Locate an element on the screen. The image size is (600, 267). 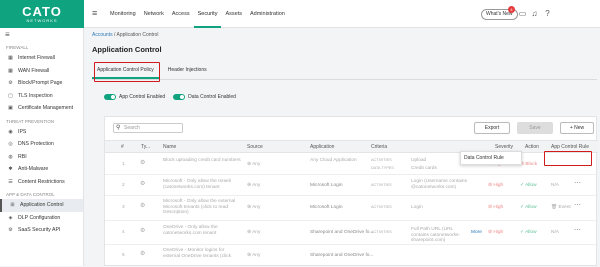
data-control-rule-menu-item: Data Control Rule is located at coordinates (491, 158).